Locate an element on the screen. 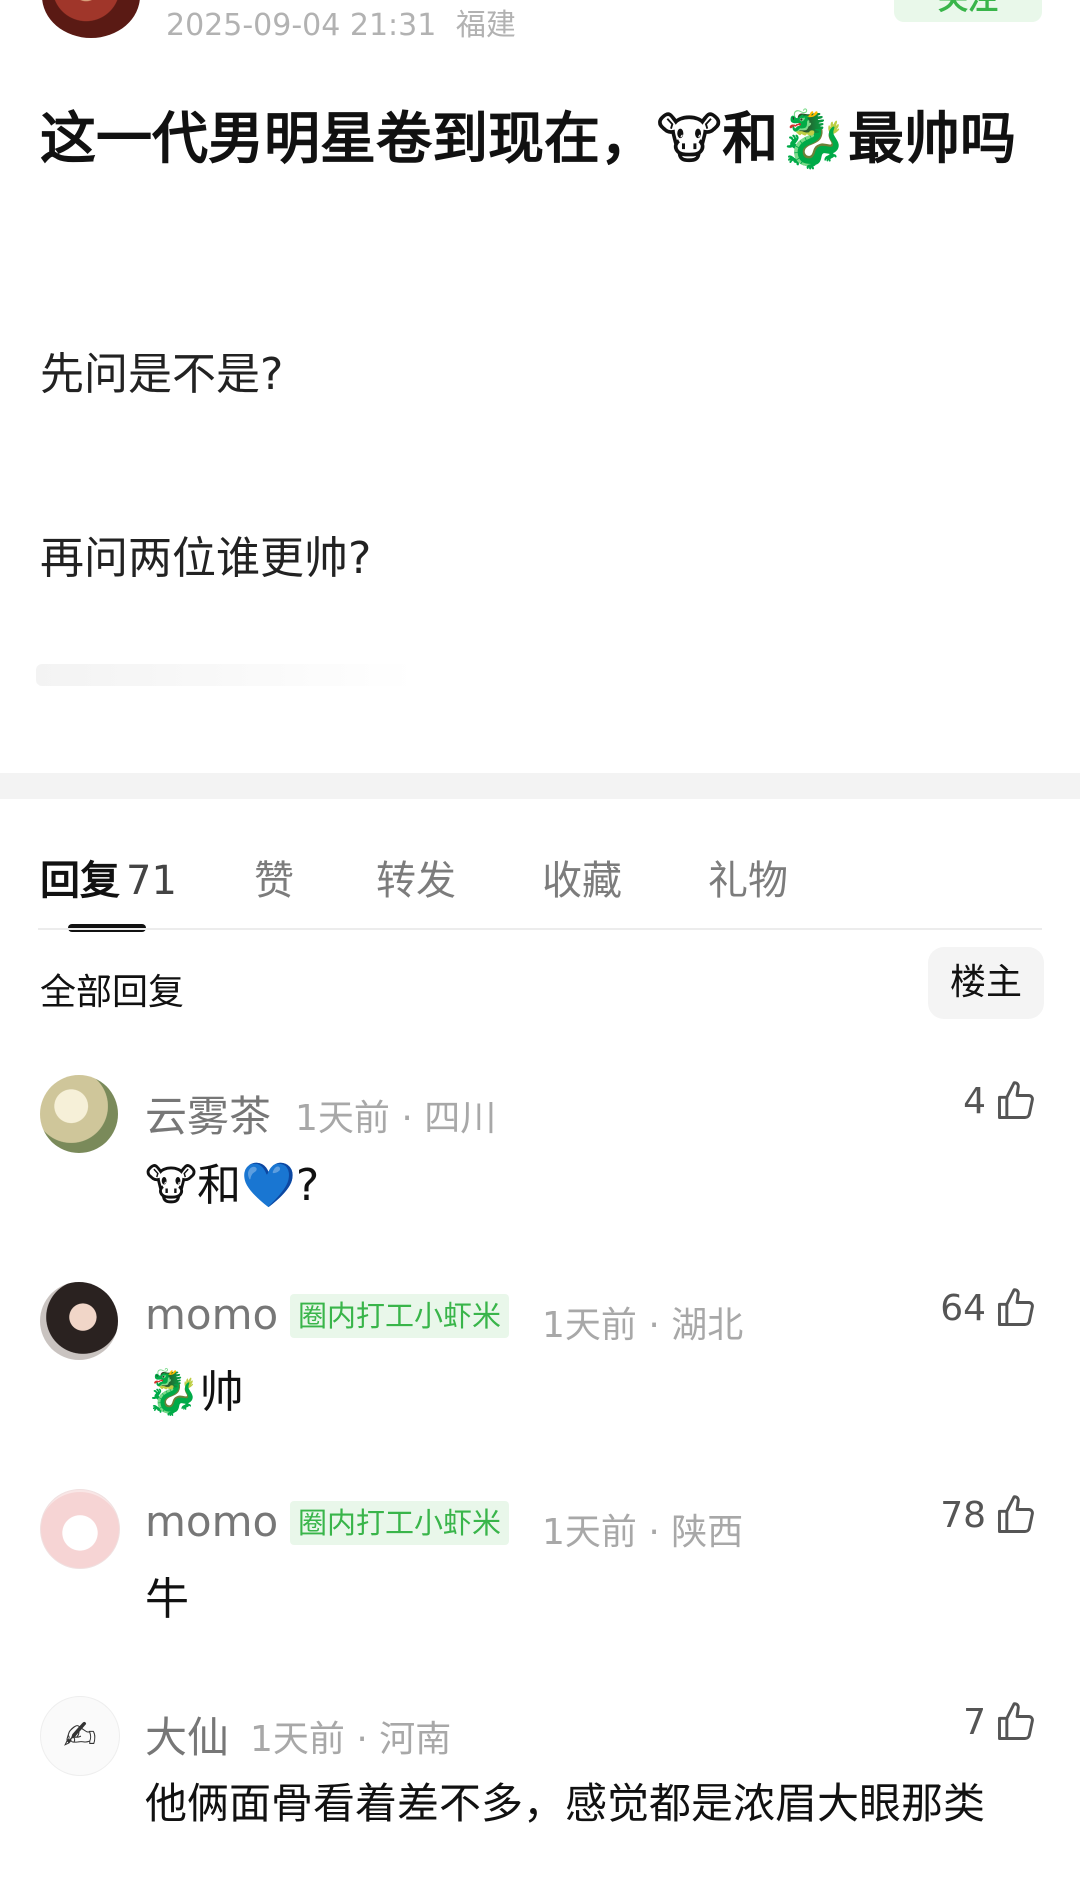  like-count: 7 is located at coordinates (974, 1722).